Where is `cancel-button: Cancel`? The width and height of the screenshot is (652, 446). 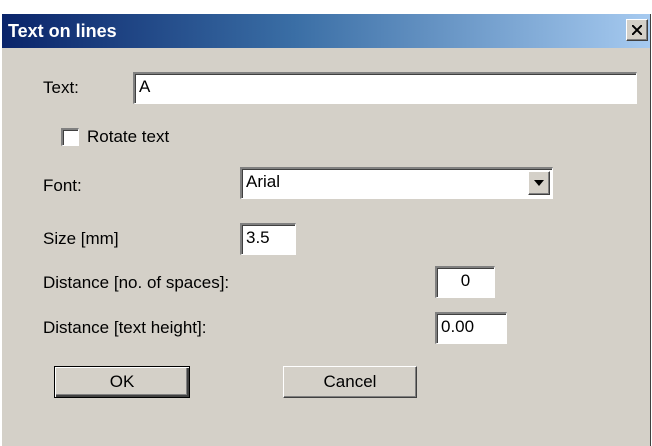
cancel-button: Cancel is located at coordinates (350, 382).